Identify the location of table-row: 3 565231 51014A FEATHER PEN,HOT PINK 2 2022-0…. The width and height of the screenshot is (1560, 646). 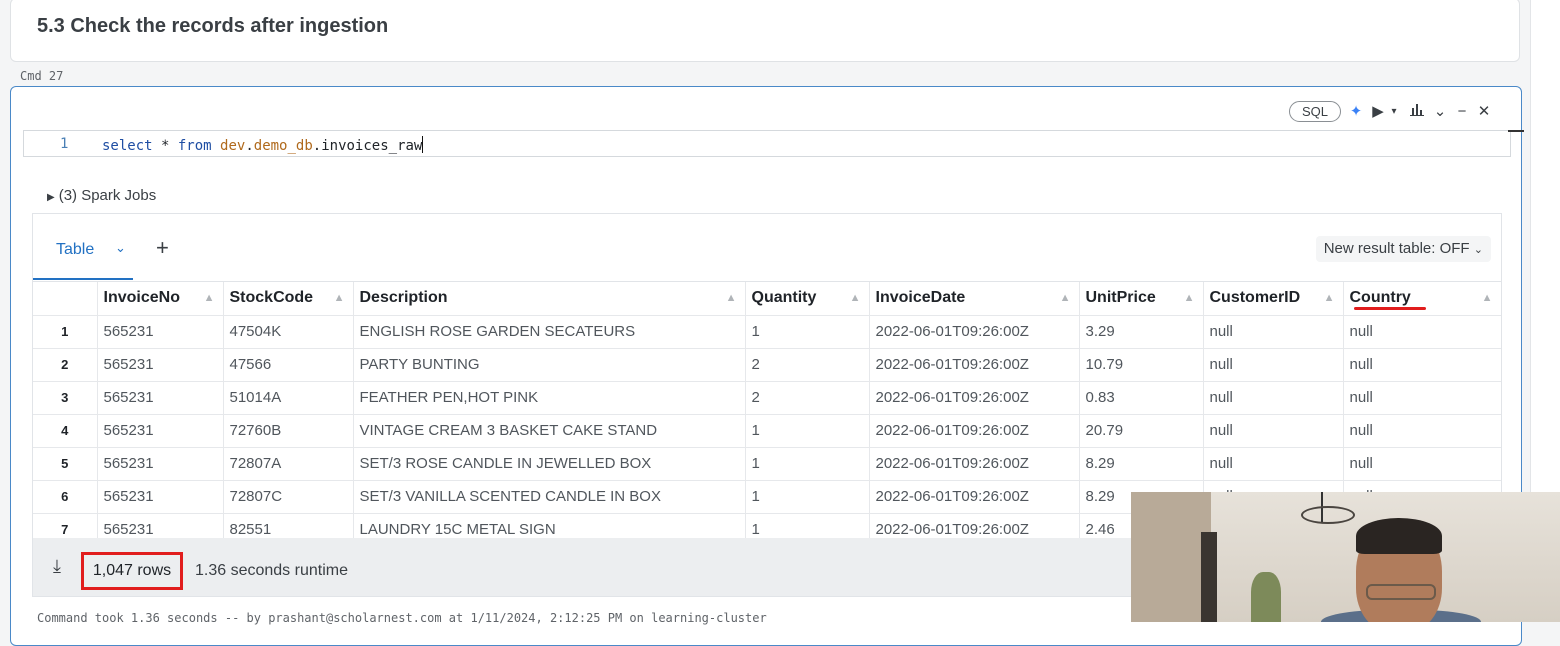
(767, 398).